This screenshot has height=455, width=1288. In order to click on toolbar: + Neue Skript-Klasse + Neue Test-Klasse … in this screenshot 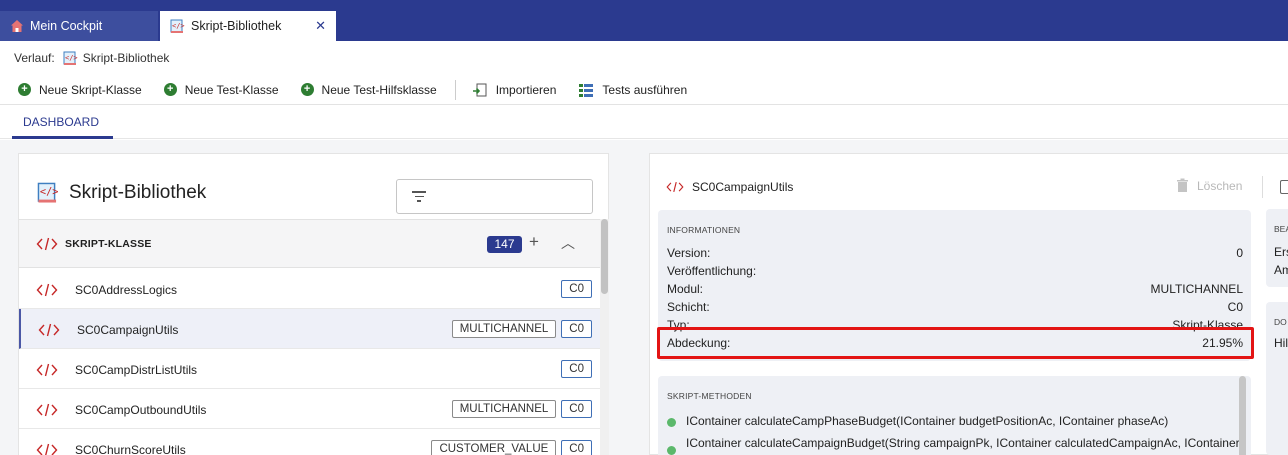, I will do `click(644, 90)`.